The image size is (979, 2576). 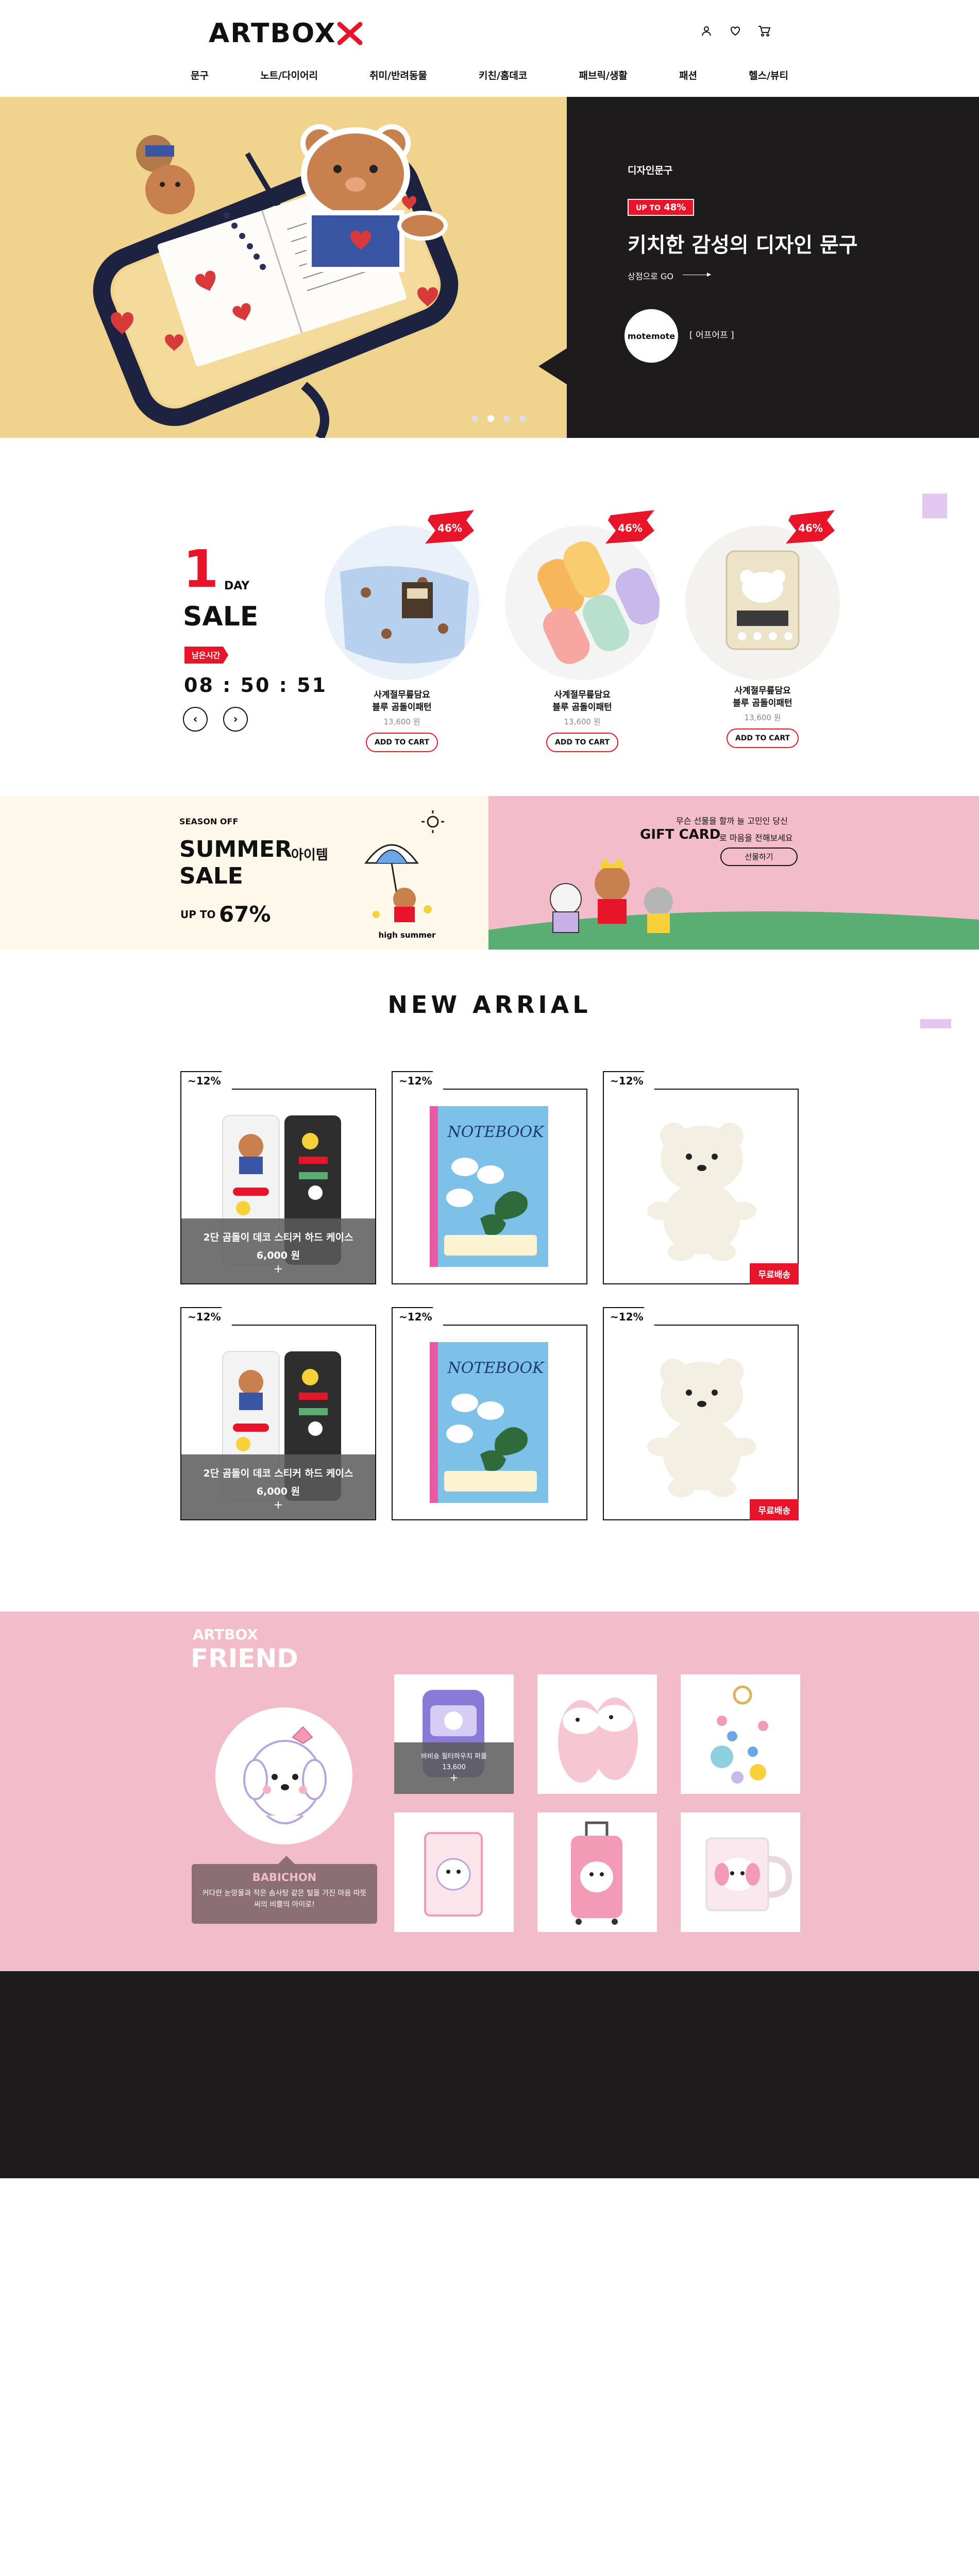 What do you see at coordinates (496, 1132) in the screenshot?
I see `svg-text: NOTEBOOK` at bounding box center [496, 1132].